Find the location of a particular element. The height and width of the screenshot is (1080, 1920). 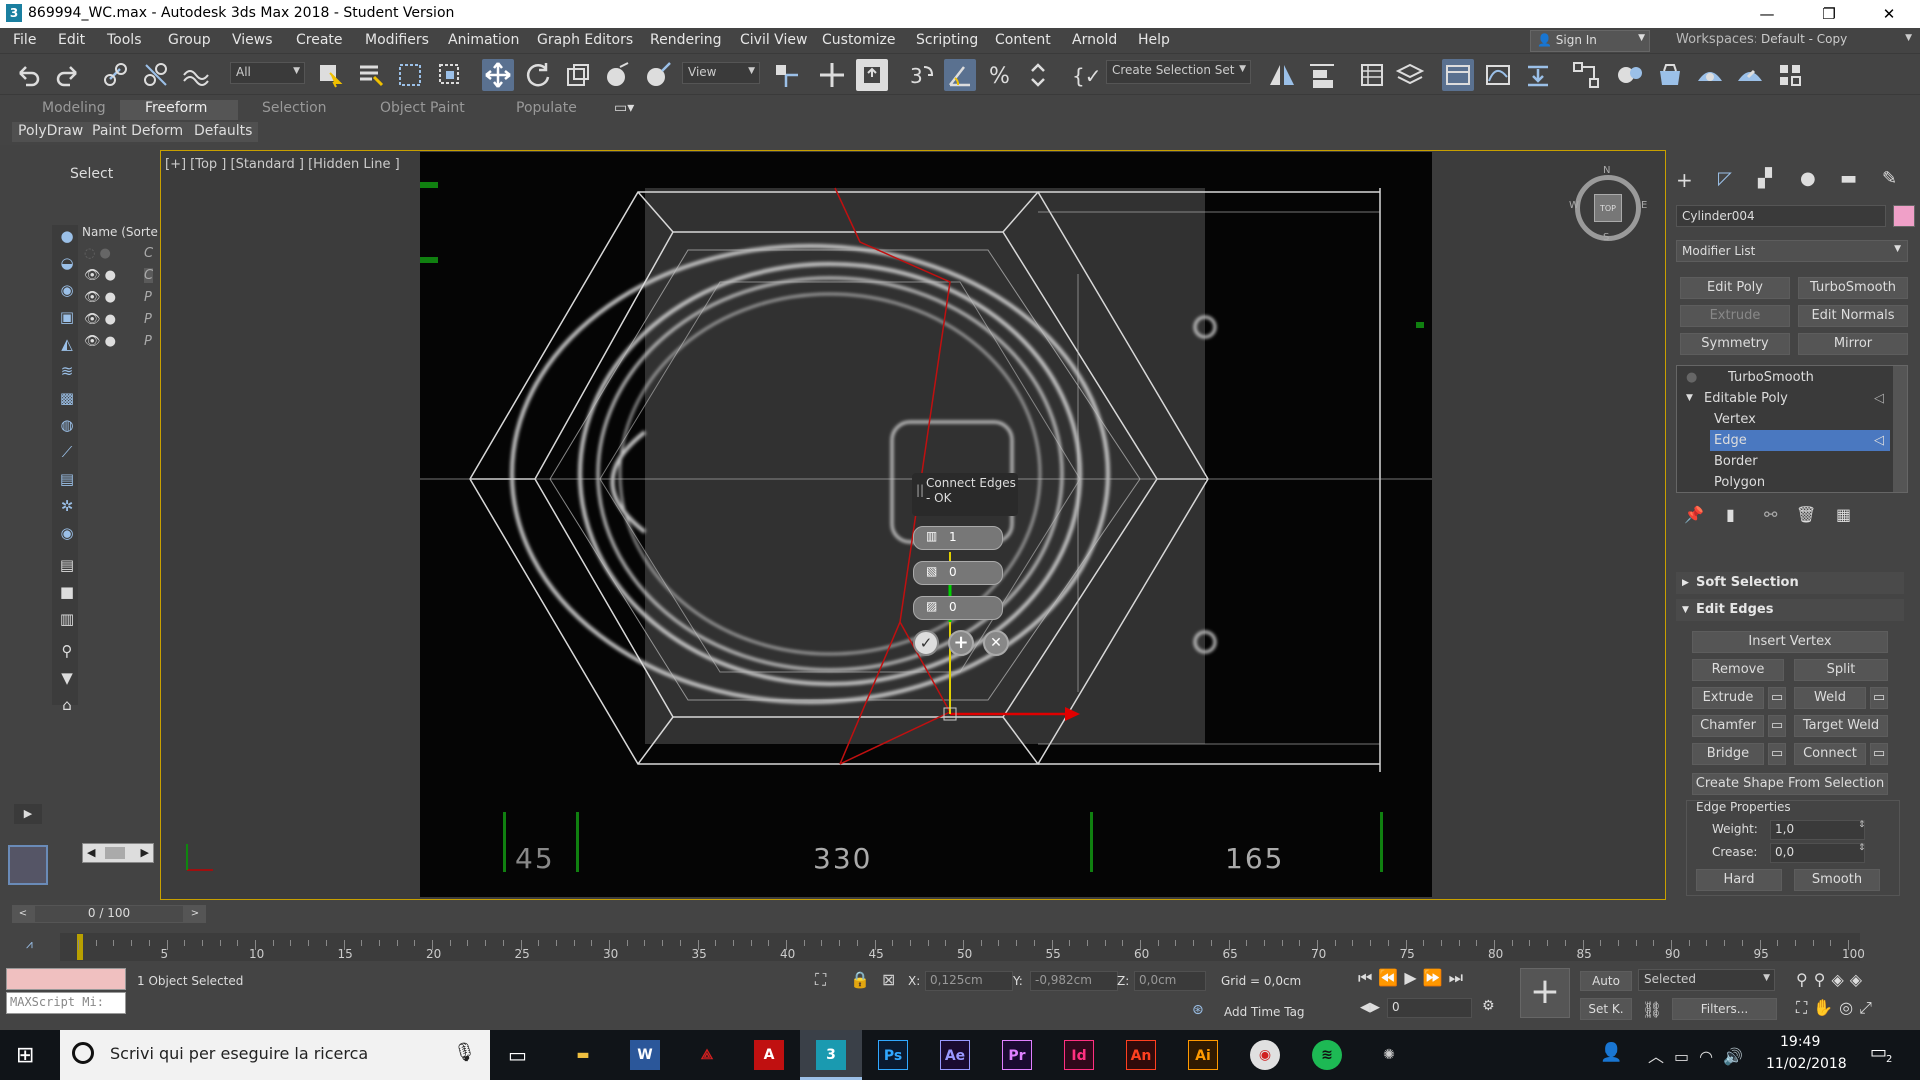

connect-button: Connect is located at coordinates (1830, 754).